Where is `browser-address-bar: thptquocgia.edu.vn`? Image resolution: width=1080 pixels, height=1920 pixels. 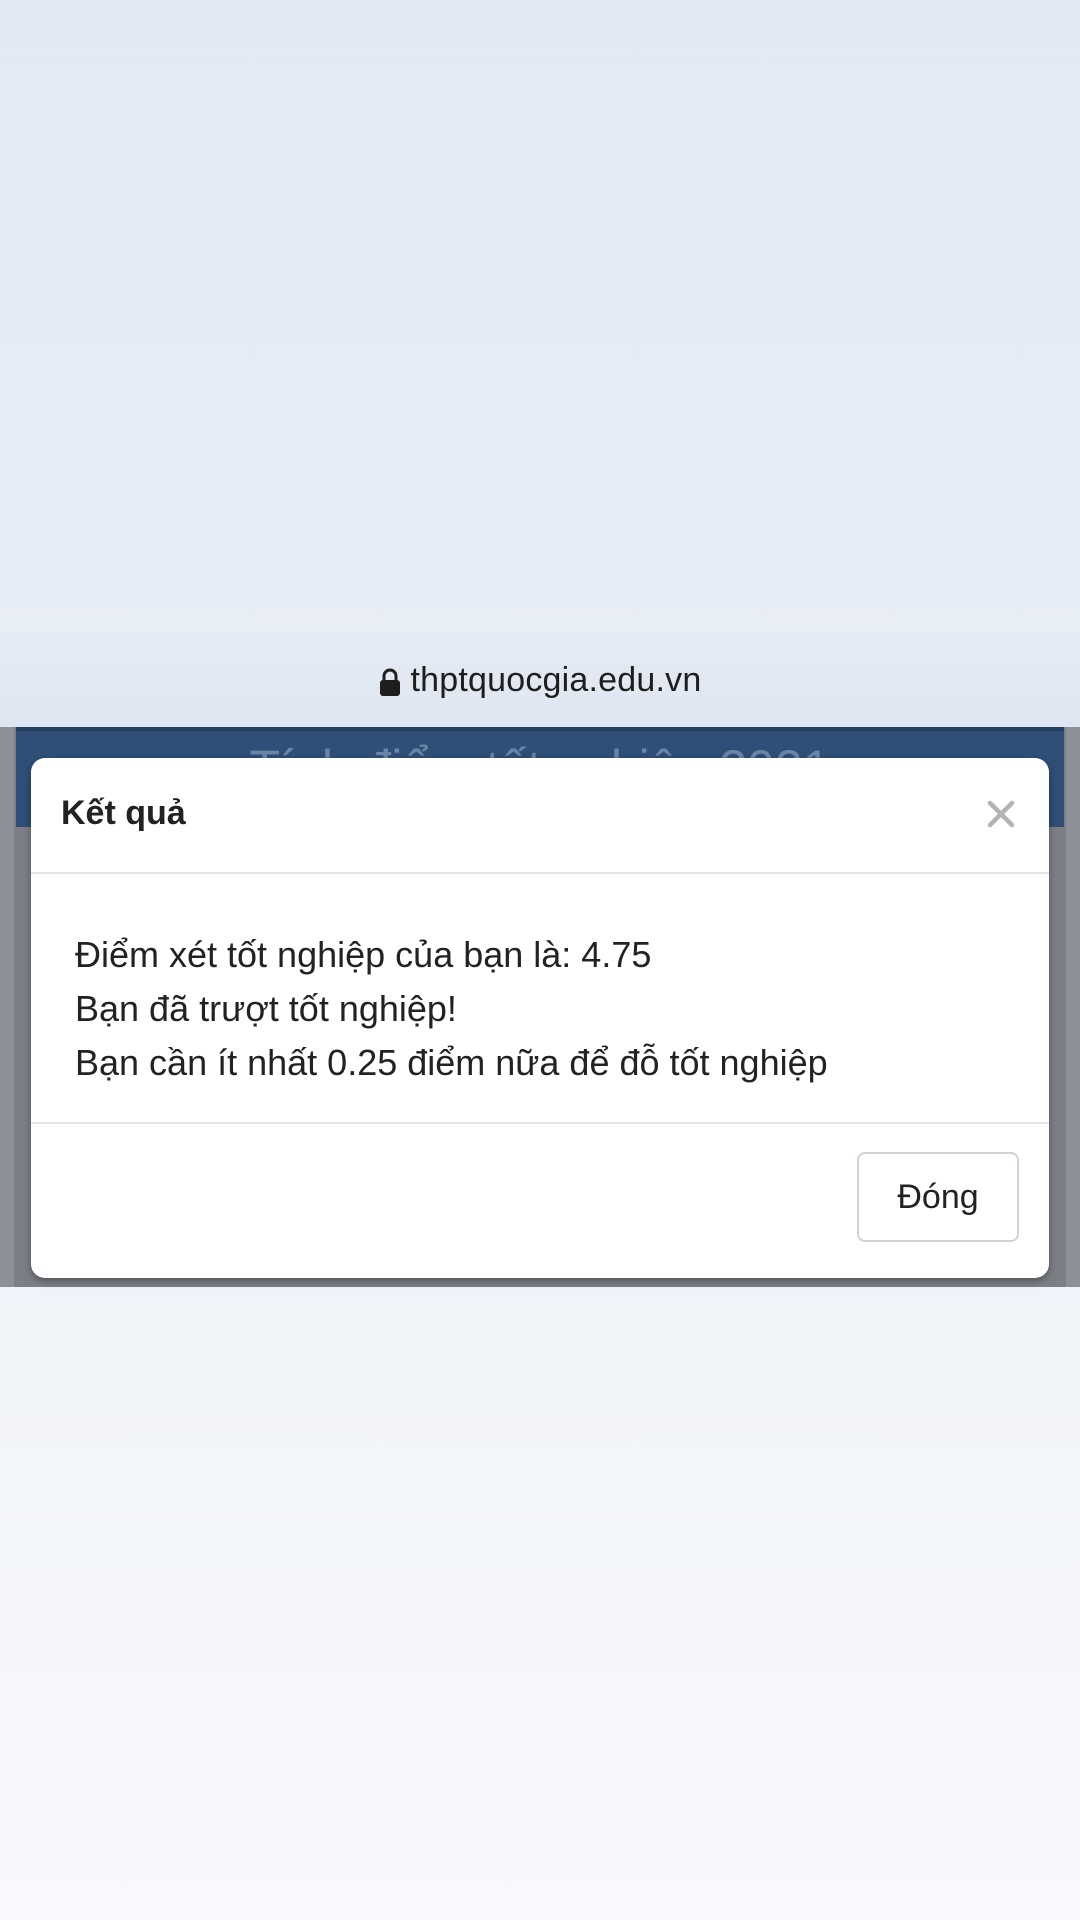
browser-address-bar: thptquocgia.edu.vn is located at coordinates (540, 680).